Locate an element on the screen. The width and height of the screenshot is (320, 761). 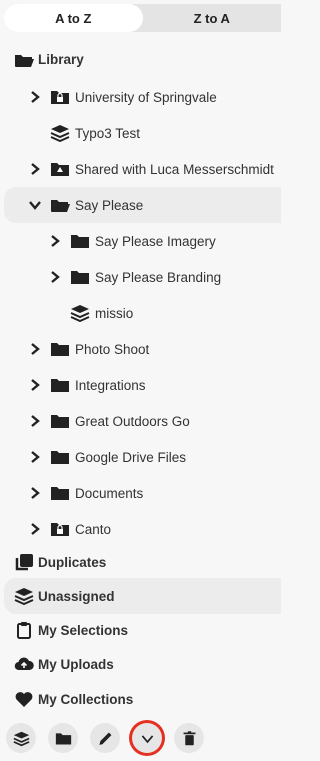
tree-item: Typo3 Test is located at coordinates (140, 133).